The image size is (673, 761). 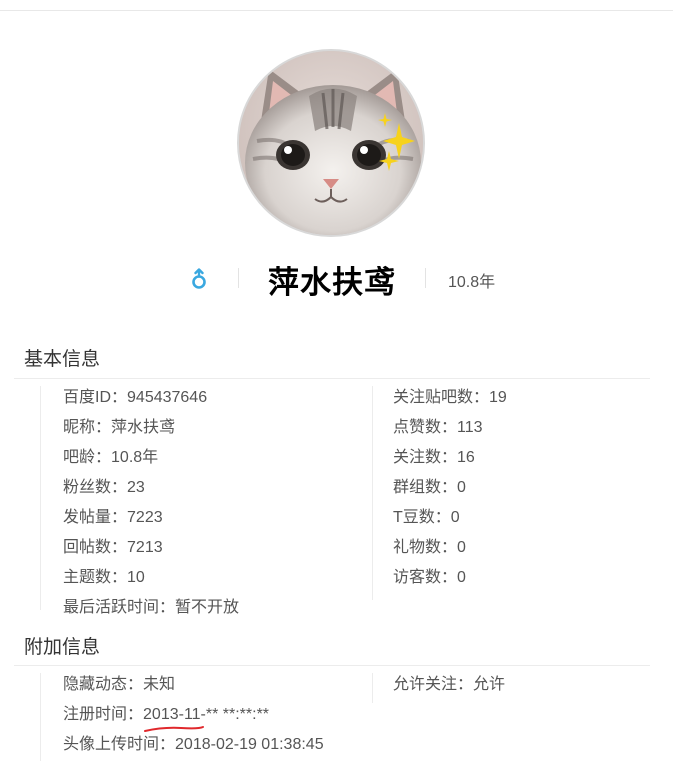 I want to click on info-row: 百度ID：945437646, so click(x=135, y=397).